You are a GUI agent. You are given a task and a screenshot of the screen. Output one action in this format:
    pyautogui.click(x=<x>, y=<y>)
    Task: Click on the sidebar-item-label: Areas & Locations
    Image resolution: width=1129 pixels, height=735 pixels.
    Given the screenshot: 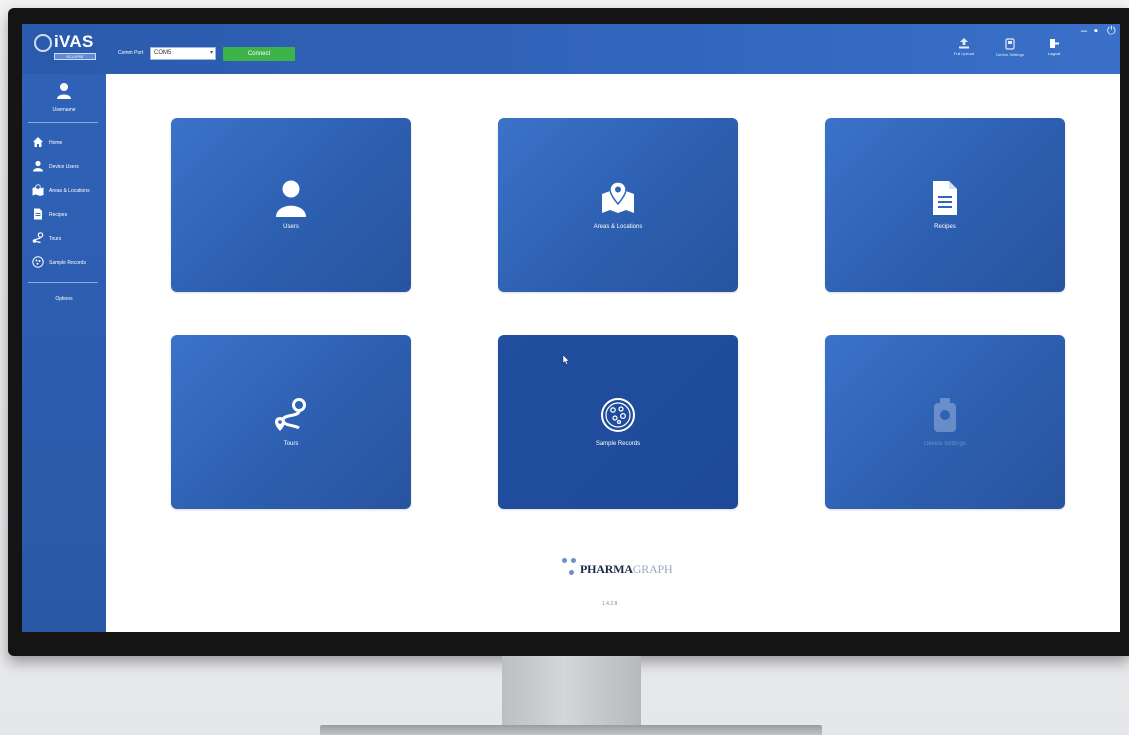 What is the action you would take?
    pyautogui.click(x=69, y=191)
    